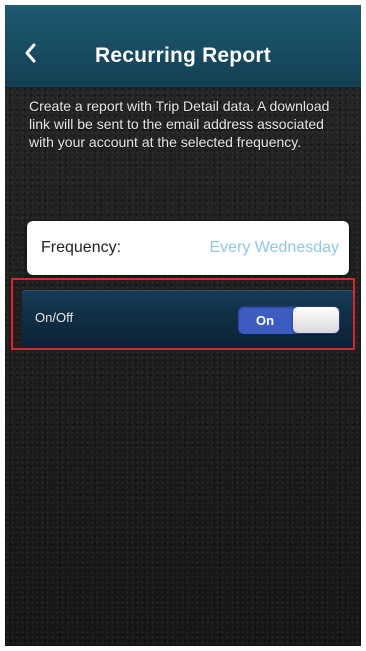 The width and height of the screenshot is (366, 651). What do you see at coordinates (183, 314) in the screenshot?
I see `highlight-box` at bounding box center [183, 314].